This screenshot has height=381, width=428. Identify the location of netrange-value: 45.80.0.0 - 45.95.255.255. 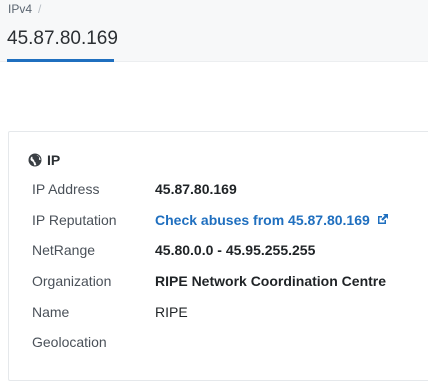
(235, 250).